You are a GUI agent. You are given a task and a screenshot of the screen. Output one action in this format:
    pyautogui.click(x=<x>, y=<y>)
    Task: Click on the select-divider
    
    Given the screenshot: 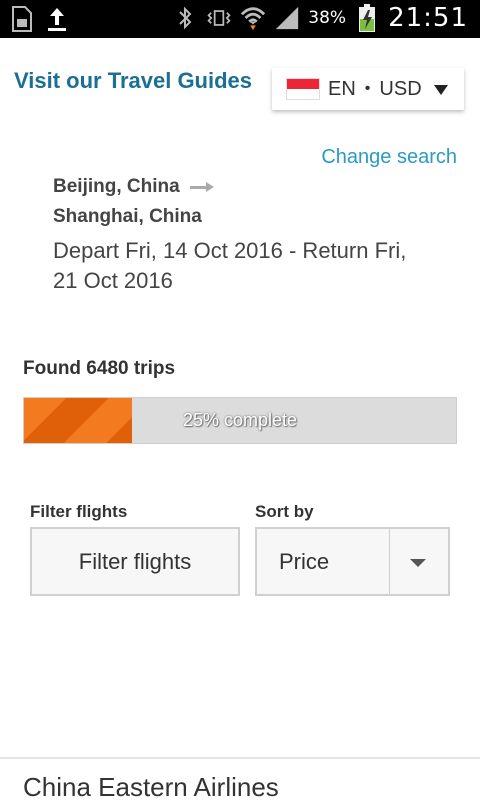 What is the action you would take?
    pyautogui.click(x=389, y=561)
    